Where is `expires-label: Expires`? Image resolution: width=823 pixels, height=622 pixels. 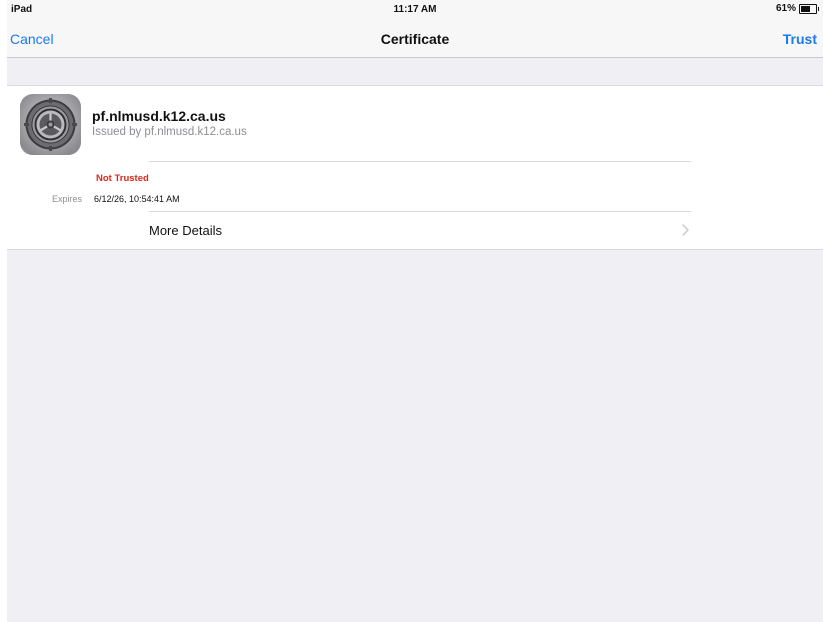 expires-label: Expires is located at coordinates (67, 199).